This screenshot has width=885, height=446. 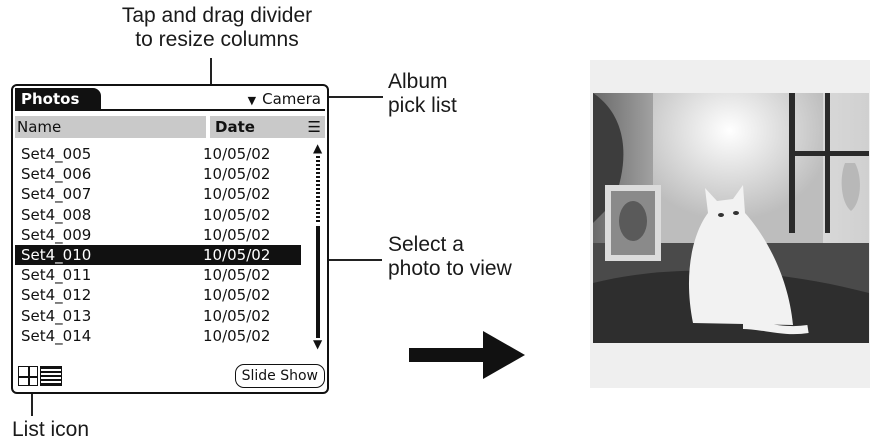 I want to click on callout-list-icon: List icon, so click(x=51, y=429).